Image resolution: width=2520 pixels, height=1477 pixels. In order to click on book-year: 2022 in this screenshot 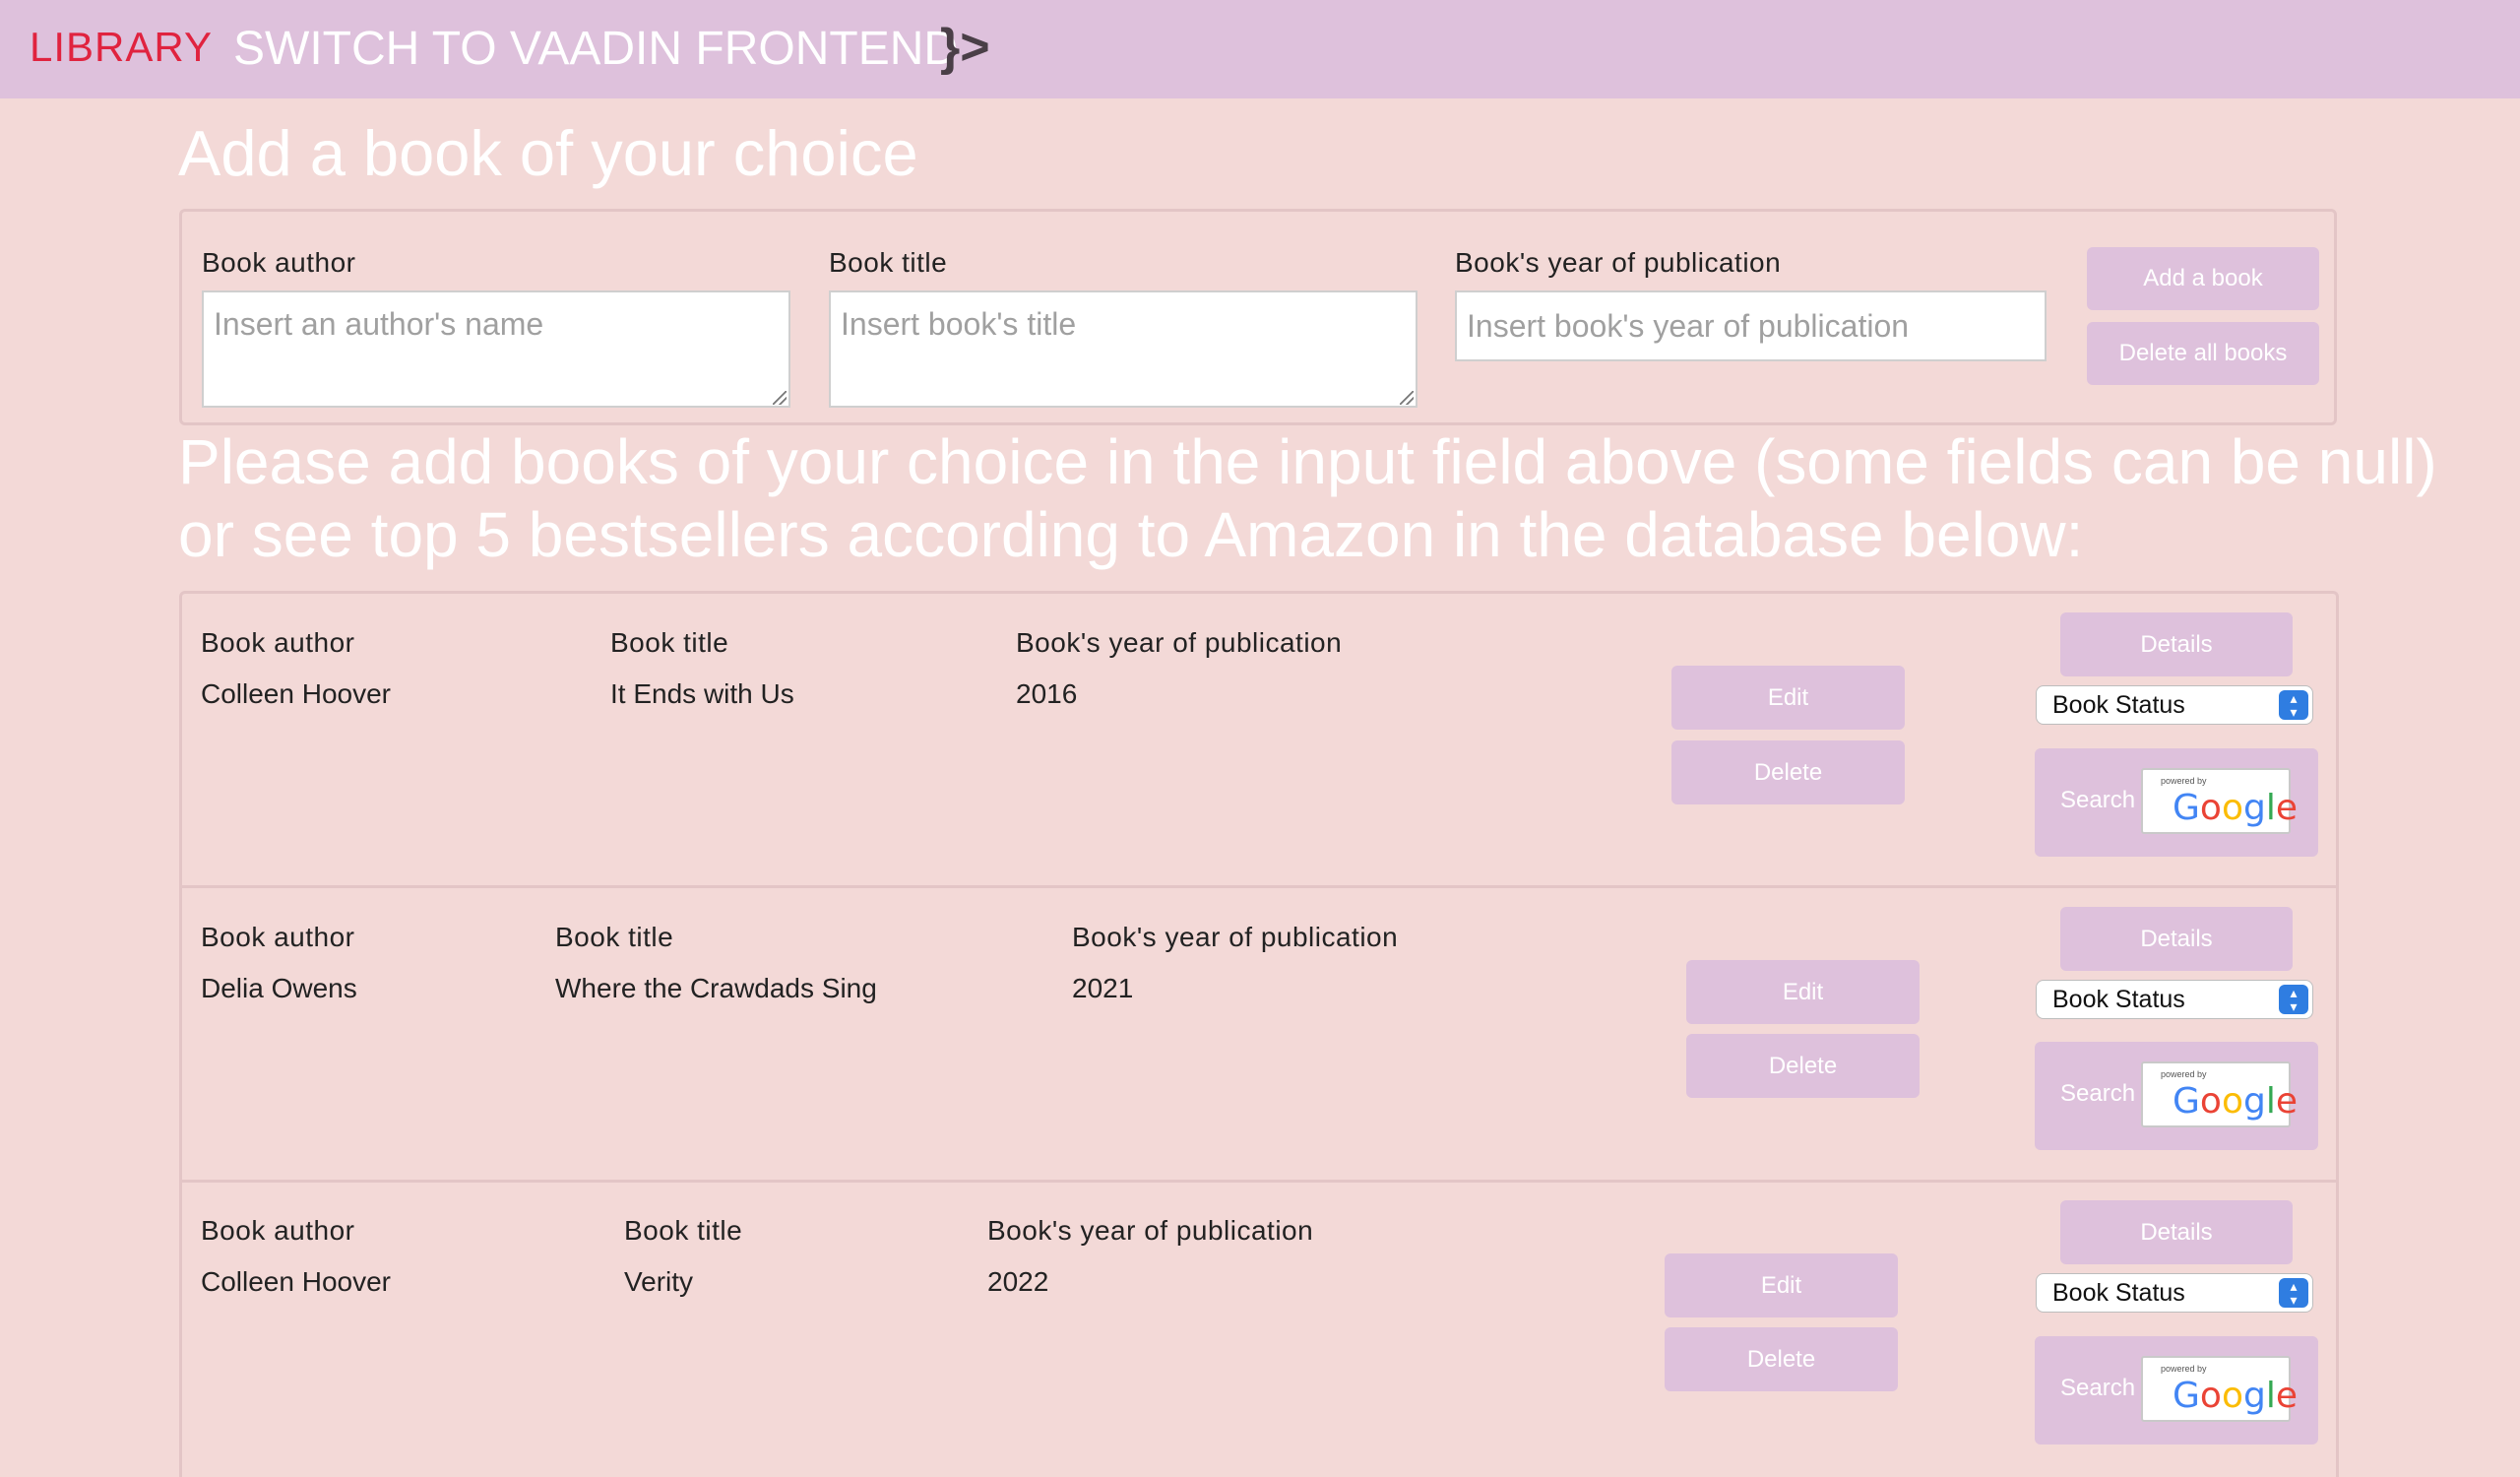, I will do `click(1018, 1282)`.